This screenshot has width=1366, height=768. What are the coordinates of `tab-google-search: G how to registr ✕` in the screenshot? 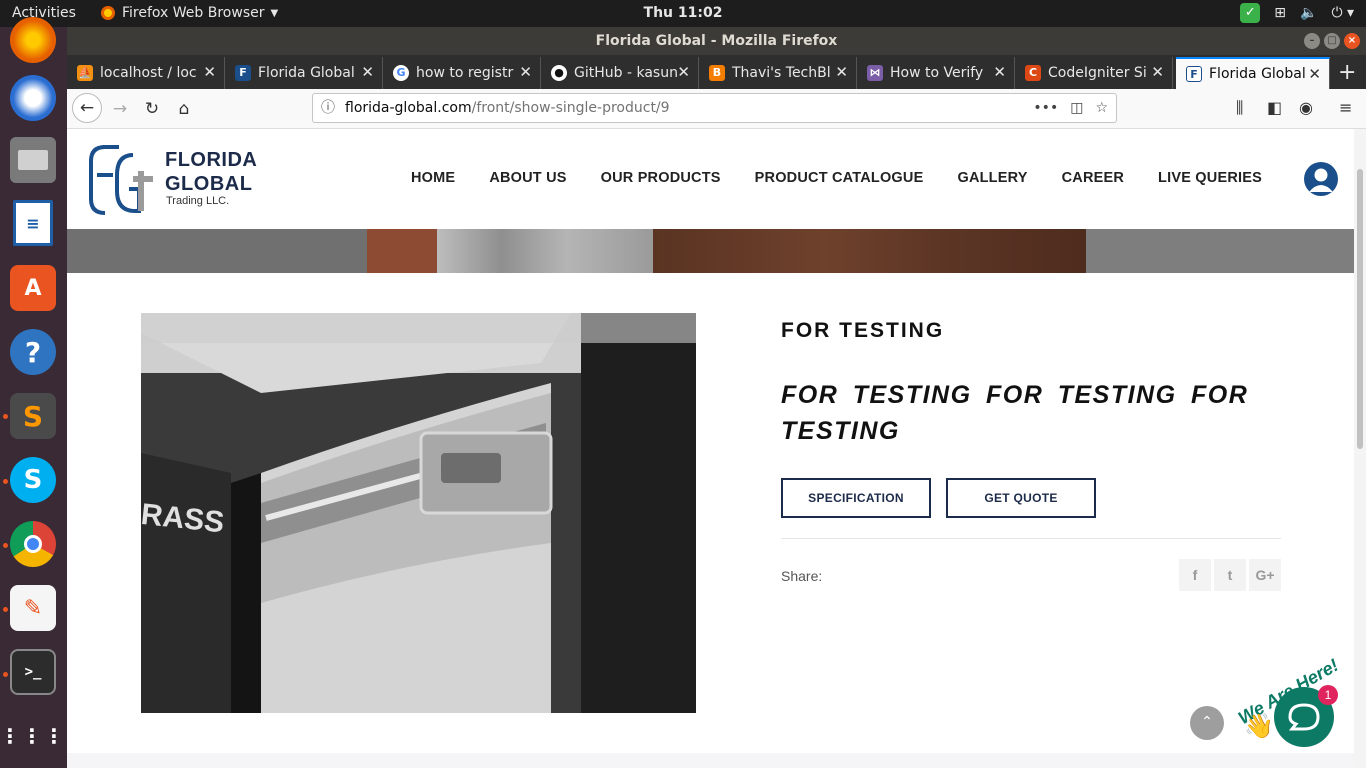 It's located at (462, 73).